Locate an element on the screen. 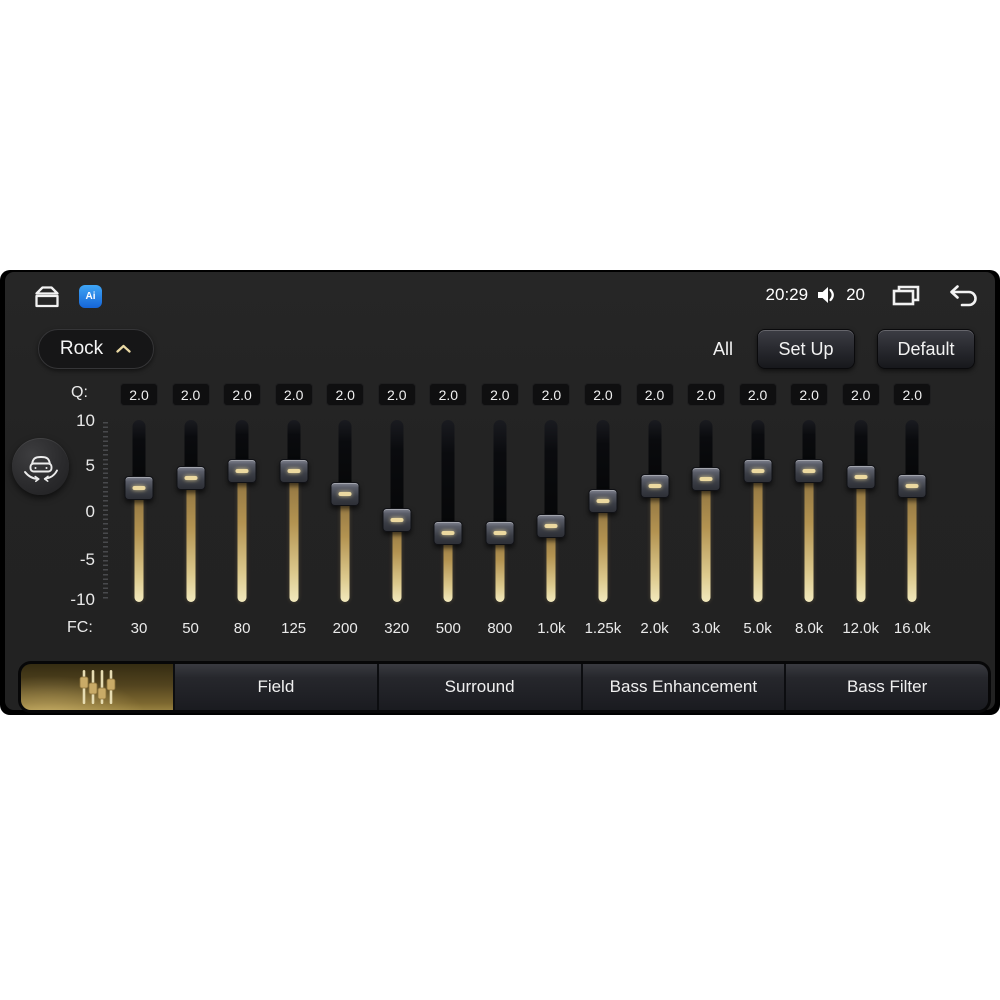 The height and width of the screenshot is (1000, 1000). eq-band: 2.0 8.0k is located at coordinates (809, 515).